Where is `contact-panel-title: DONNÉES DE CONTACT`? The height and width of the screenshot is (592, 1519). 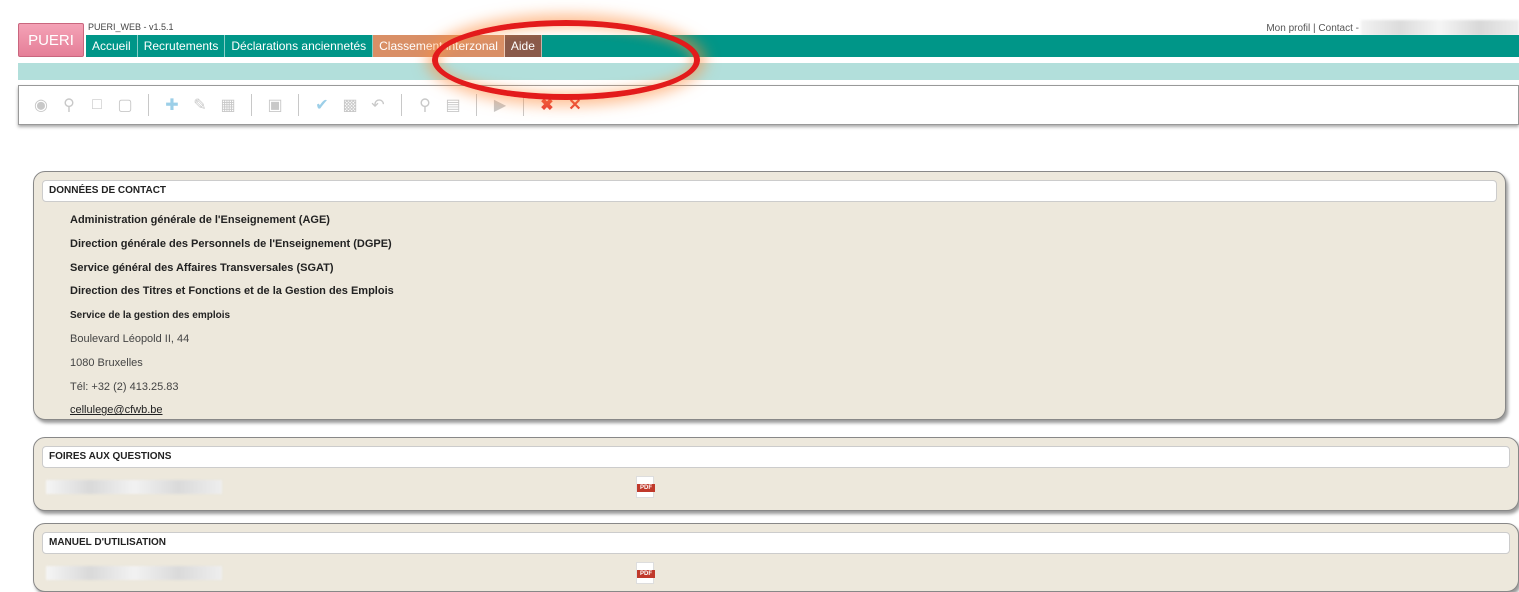 contact-panel-title: DONNÉES DE CONTACT is located at coordinates (769, 191).